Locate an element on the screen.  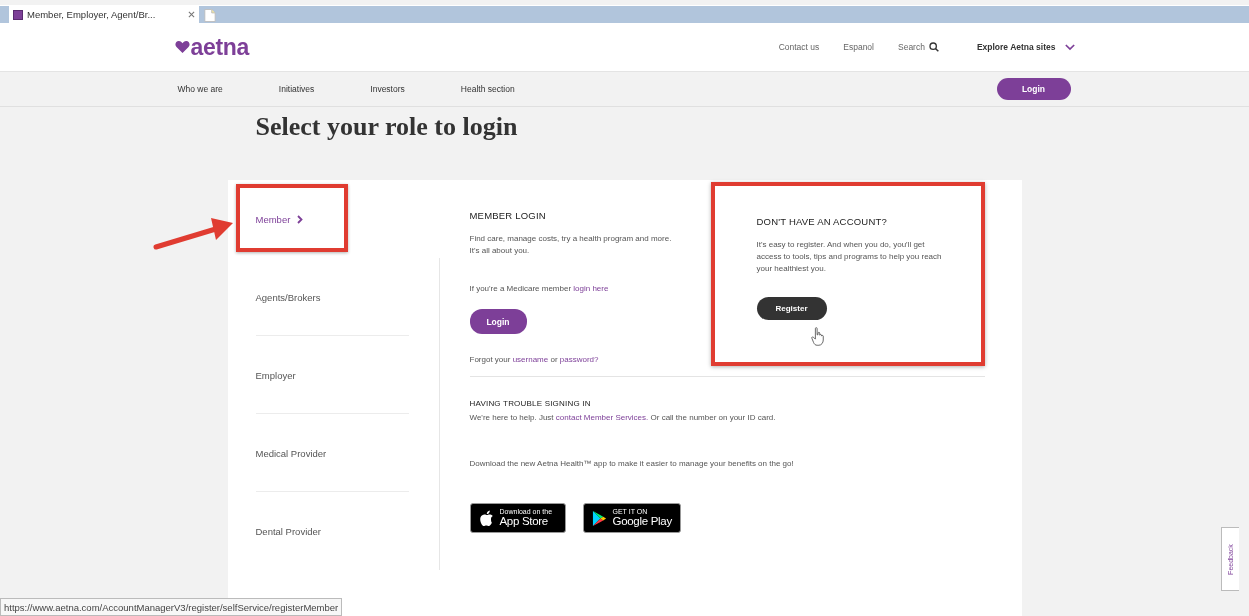
nav-link: Who we are is located at coordinates (200, 89).